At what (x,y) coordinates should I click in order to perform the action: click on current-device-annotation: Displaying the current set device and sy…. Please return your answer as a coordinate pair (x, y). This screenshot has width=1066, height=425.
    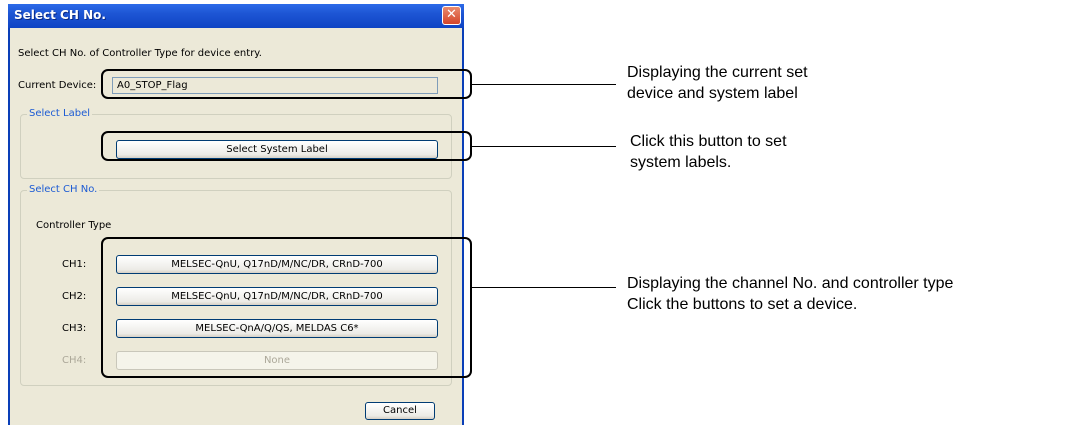
    Looking at the image, I should click on (717, 83).